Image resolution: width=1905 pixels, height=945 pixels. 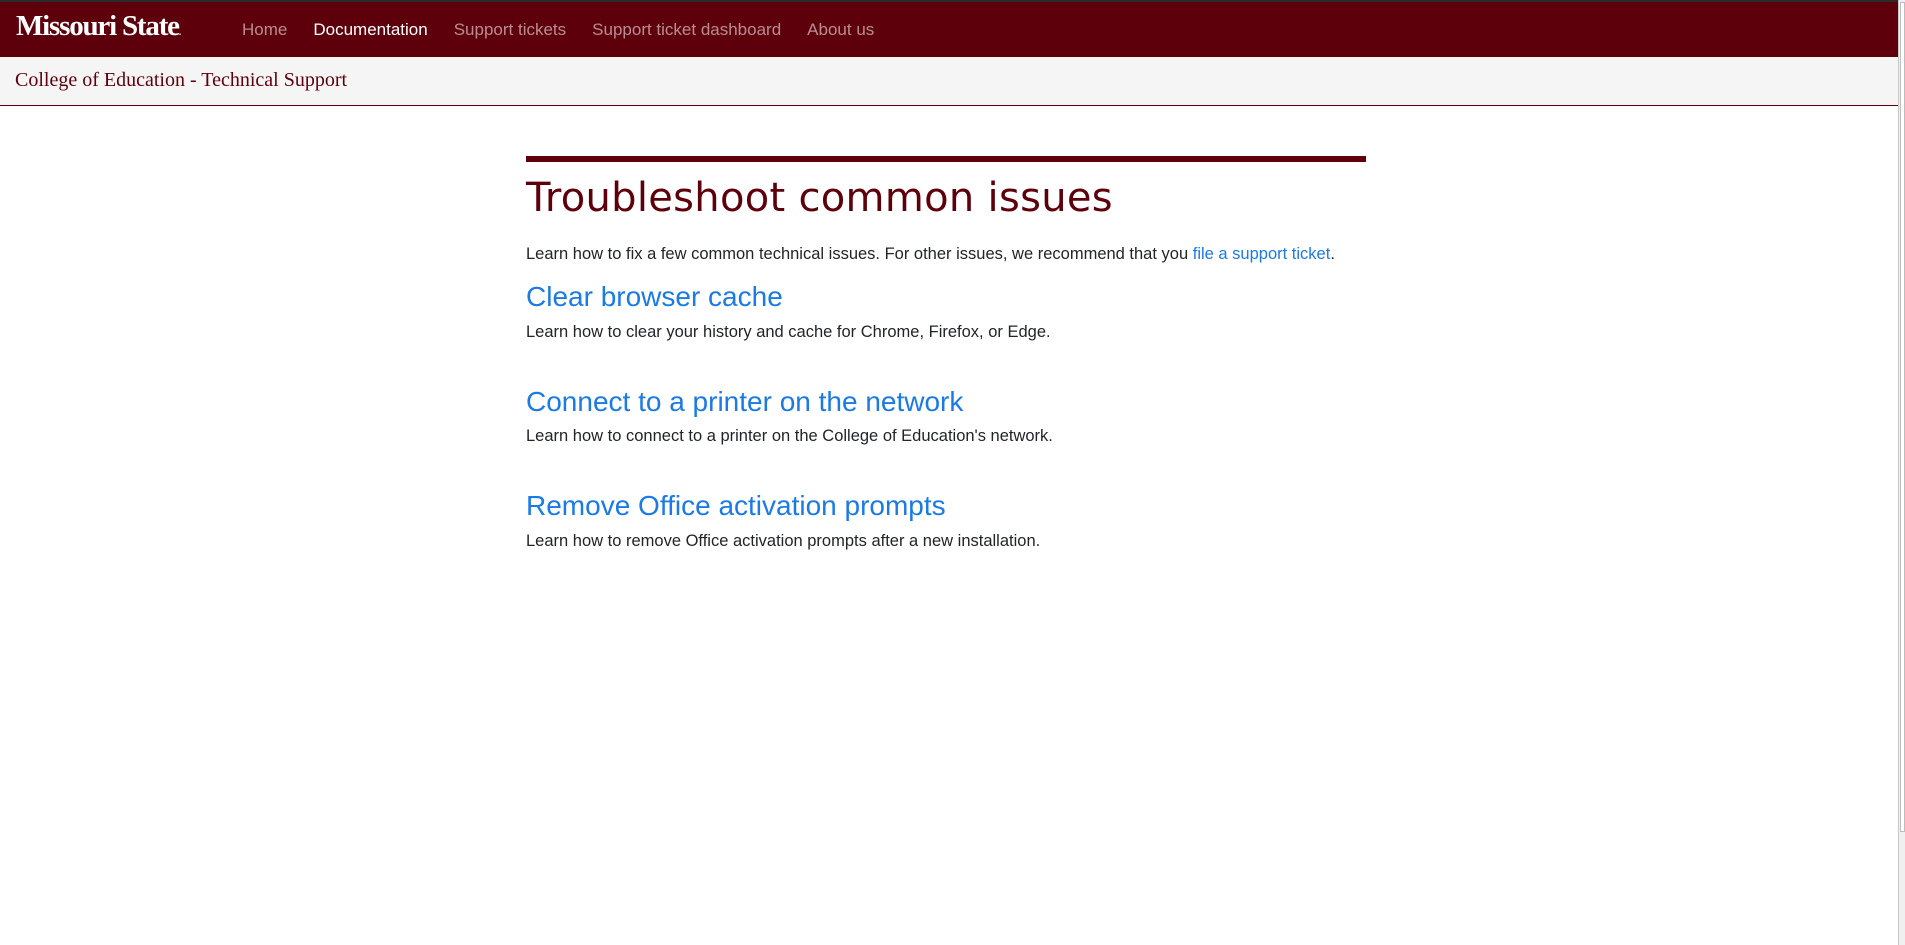 I want to click on vertical-scrollbar, so click(x=1901, y=472).